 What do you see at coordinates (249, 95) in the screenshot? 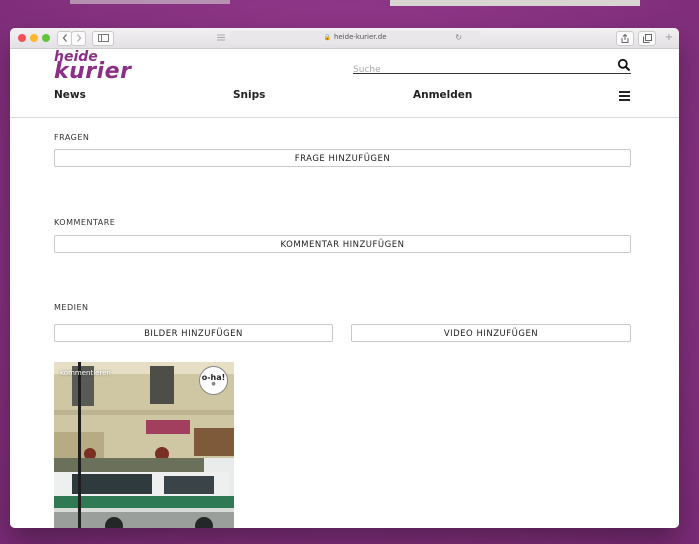
I see `nav-item-snips: Snips` at bounding box center [249, 95].